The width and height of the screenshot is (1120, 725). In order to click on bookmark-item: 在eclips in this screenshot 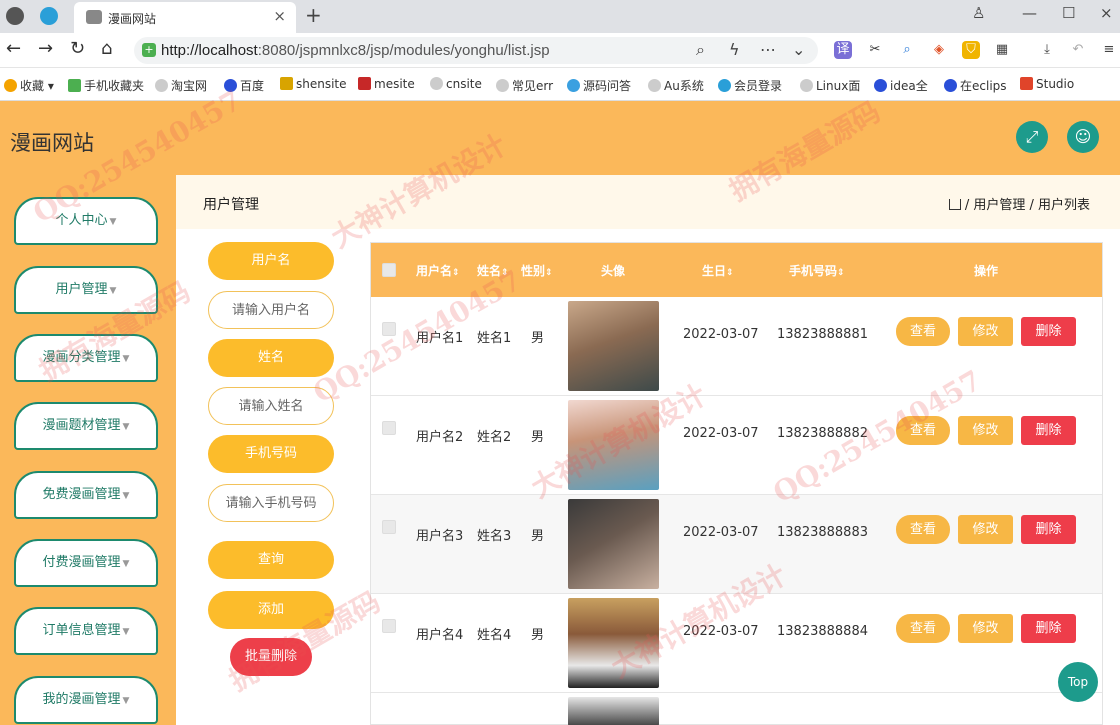, I will do `click(975, 85)`.